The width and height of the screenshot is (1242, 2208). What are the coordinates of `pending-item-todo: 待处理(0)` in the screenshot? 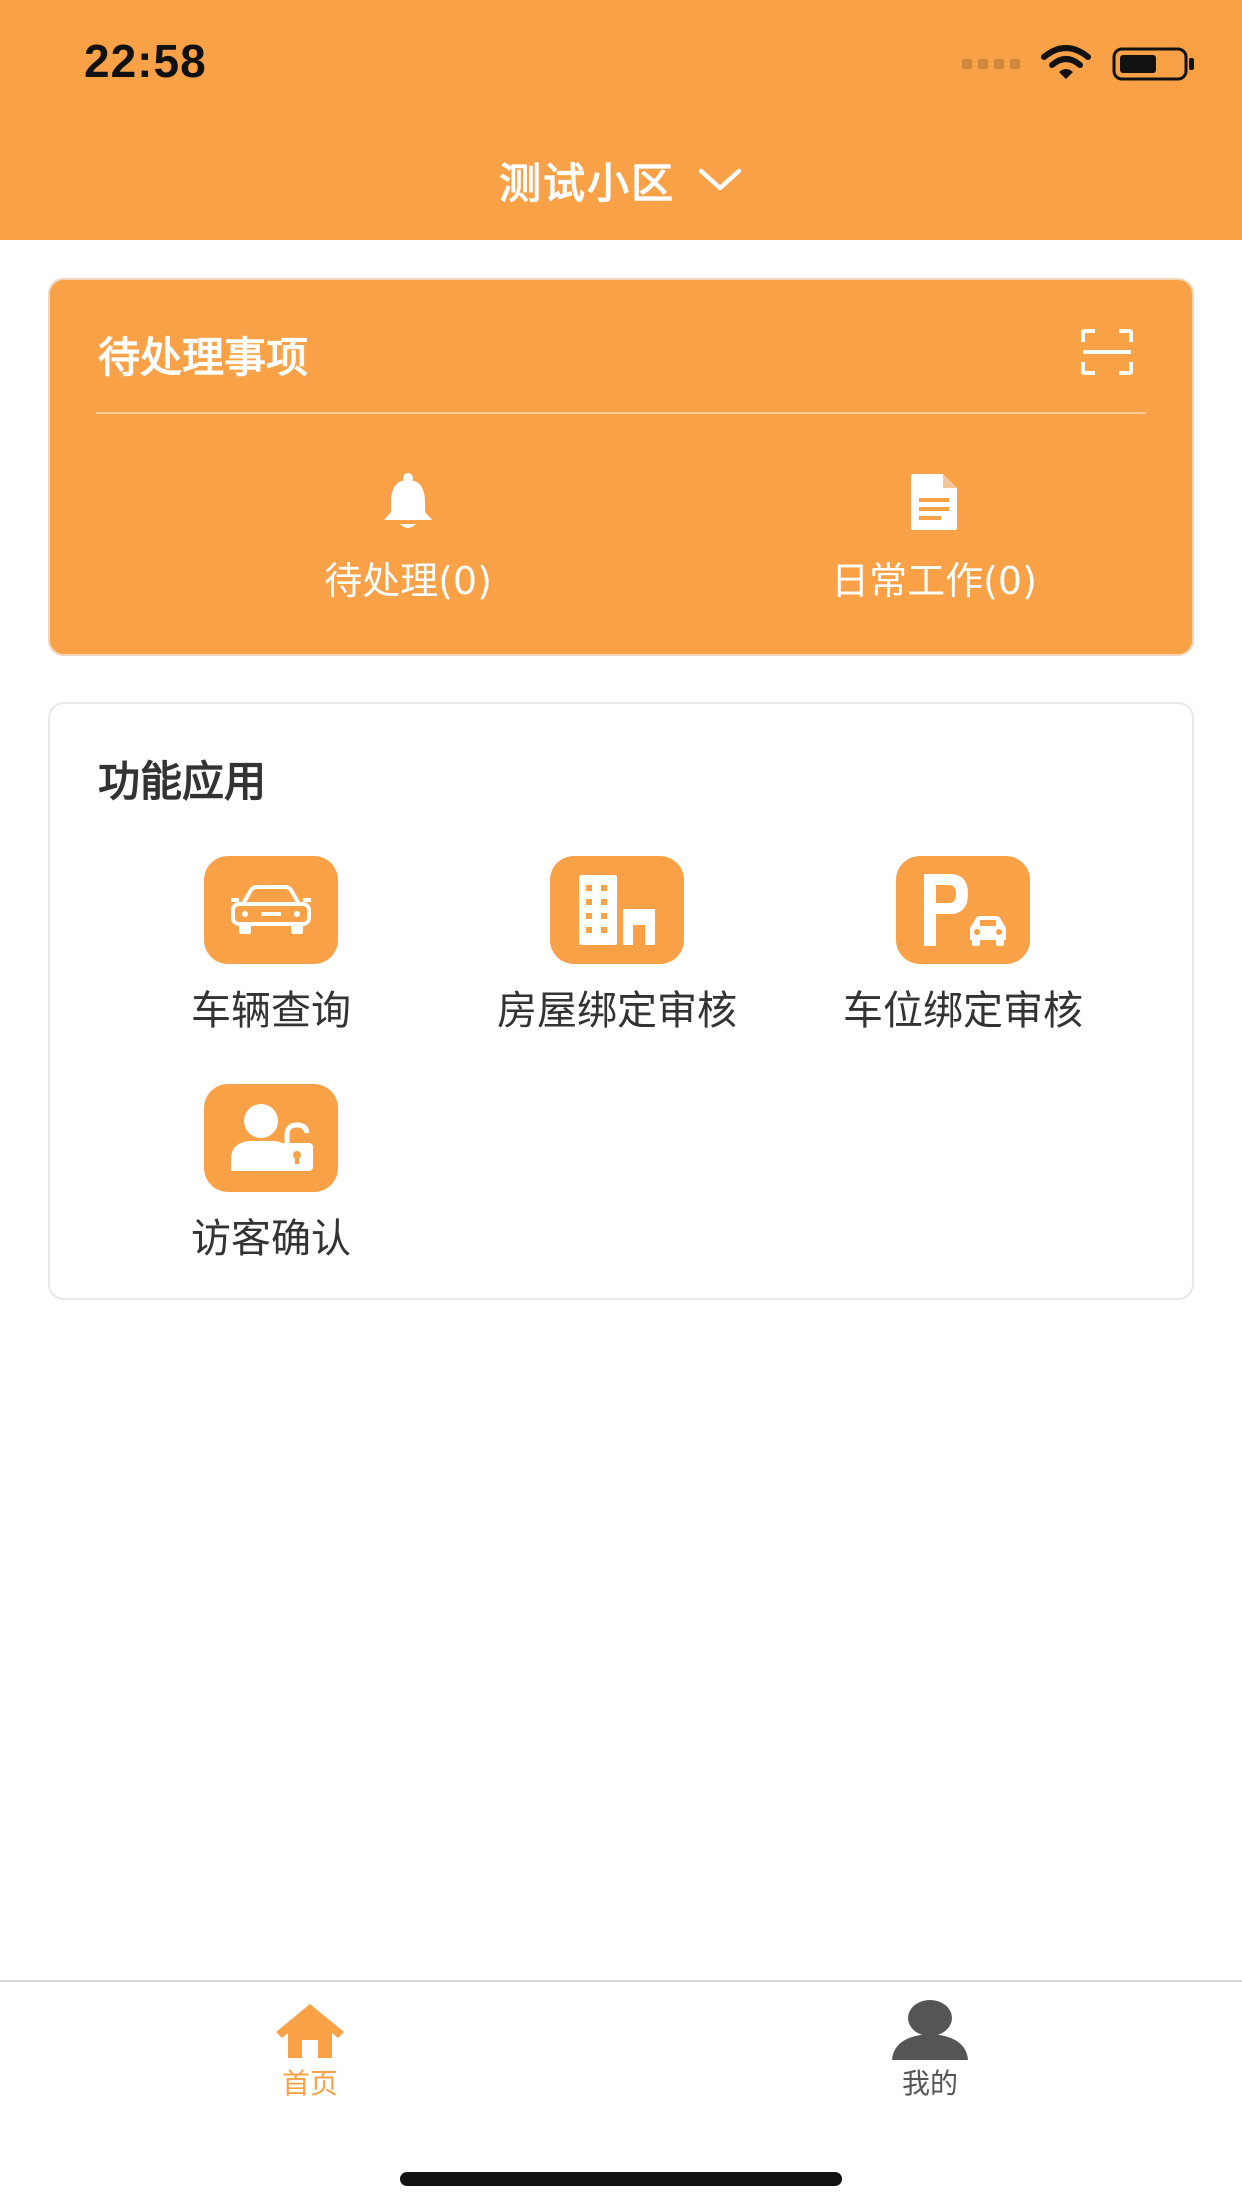 It's located at (408, 538).